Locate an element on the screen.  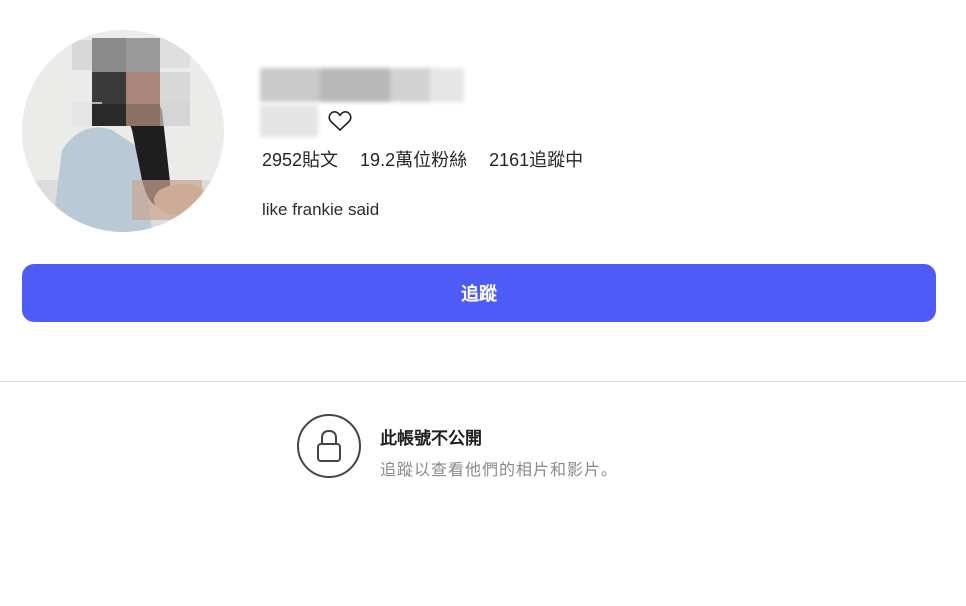
handle-redacted is located at coordinates (289, 121).